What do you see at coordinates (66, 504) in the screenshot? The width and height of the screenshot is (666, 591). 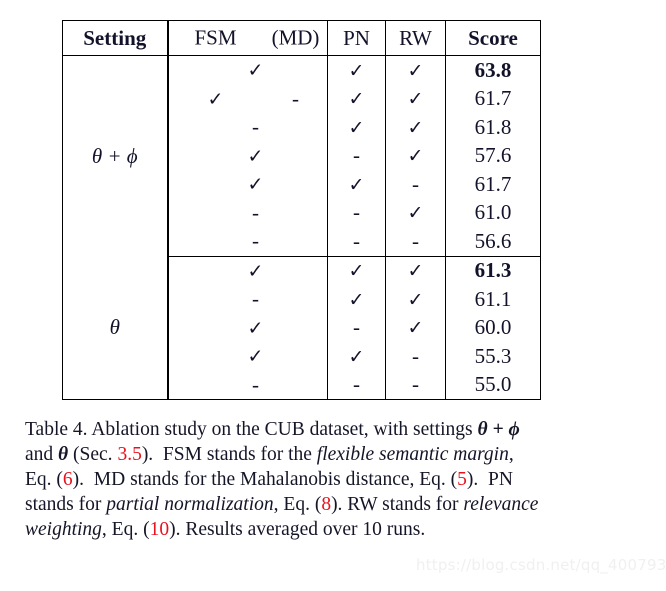 I see `caption-text: stands for` at bounding box center [66, 504].